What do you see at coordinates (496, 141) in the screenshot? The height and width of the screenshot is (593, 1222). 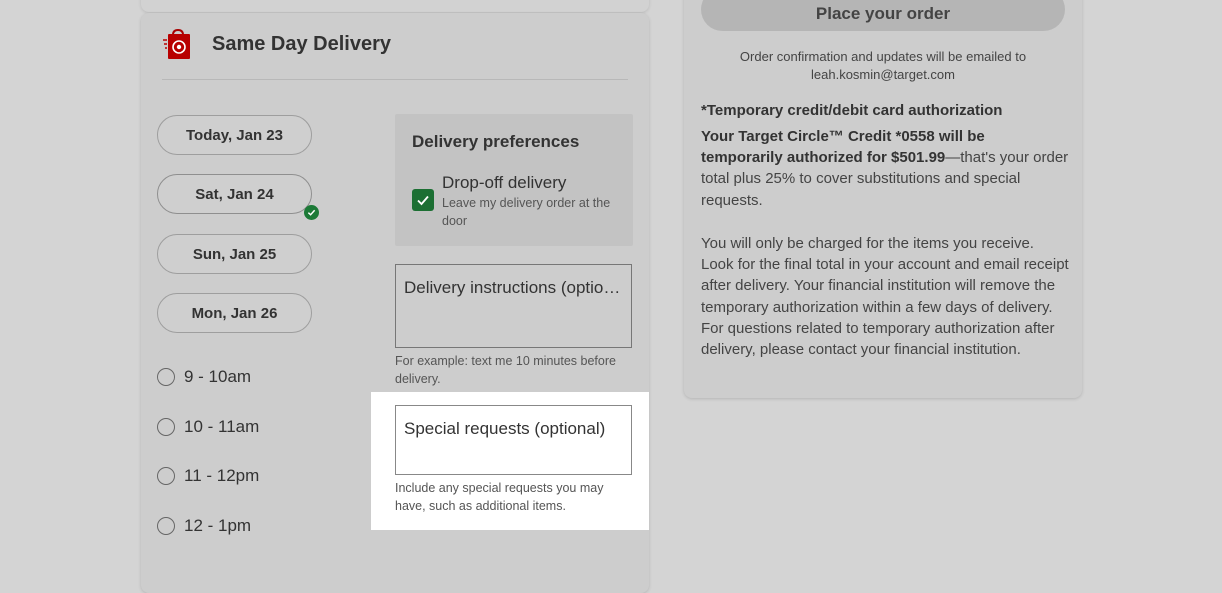 I see `delivery-preferences-title: Delivery preferences` at bounding box center [496, 141].